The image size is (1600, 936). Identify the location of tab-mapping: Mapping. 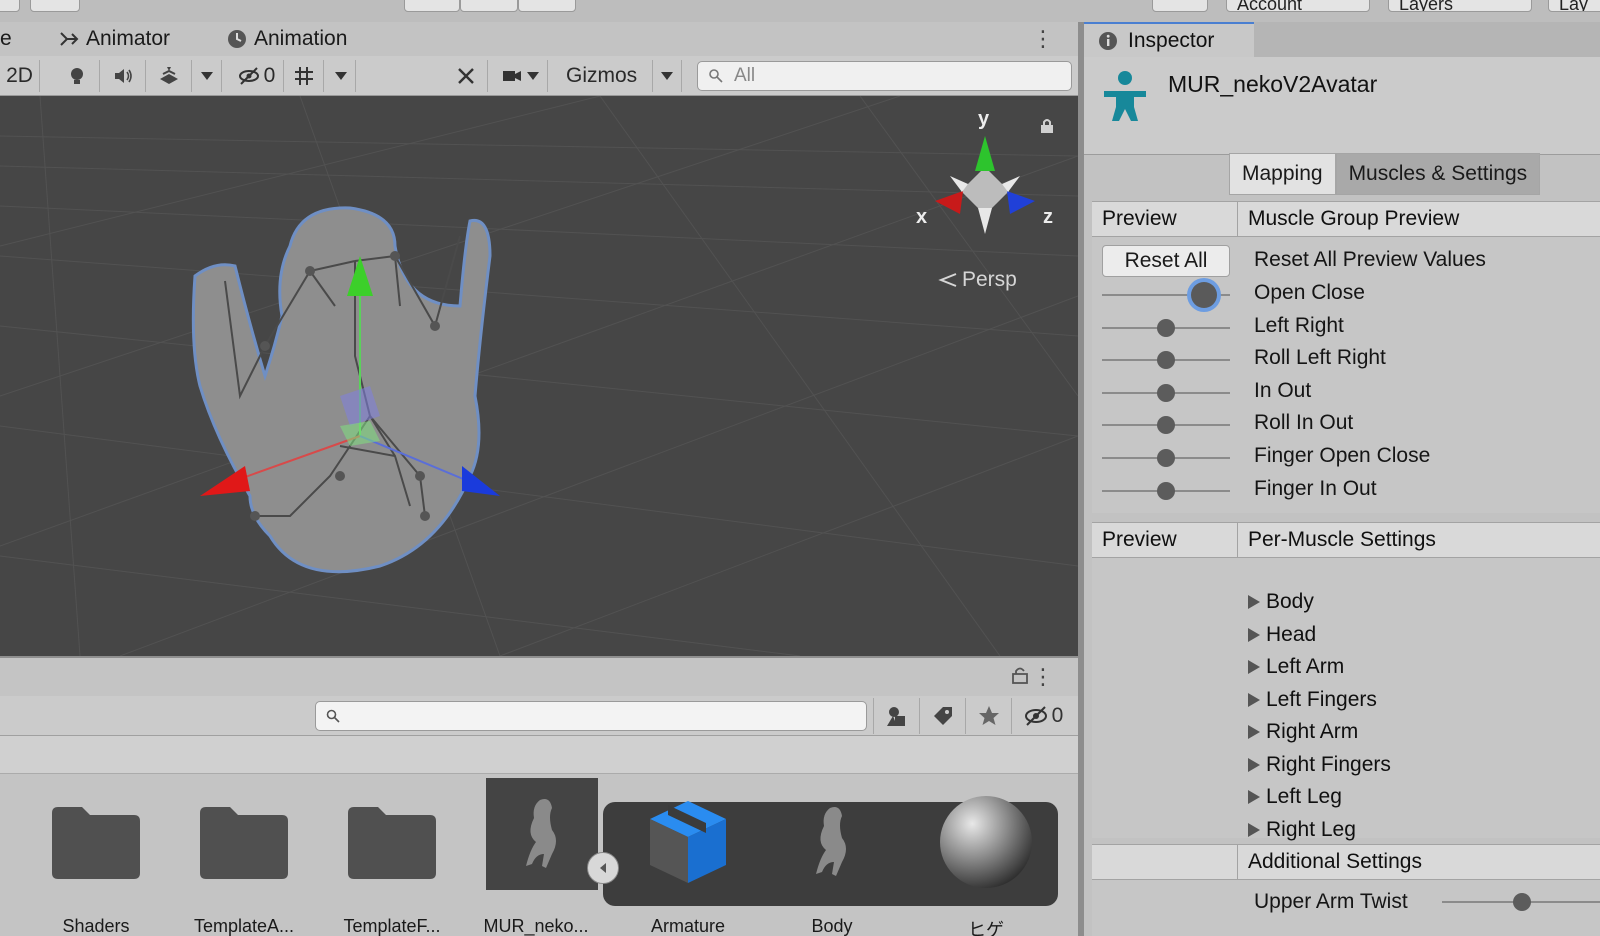
(1282, 174).